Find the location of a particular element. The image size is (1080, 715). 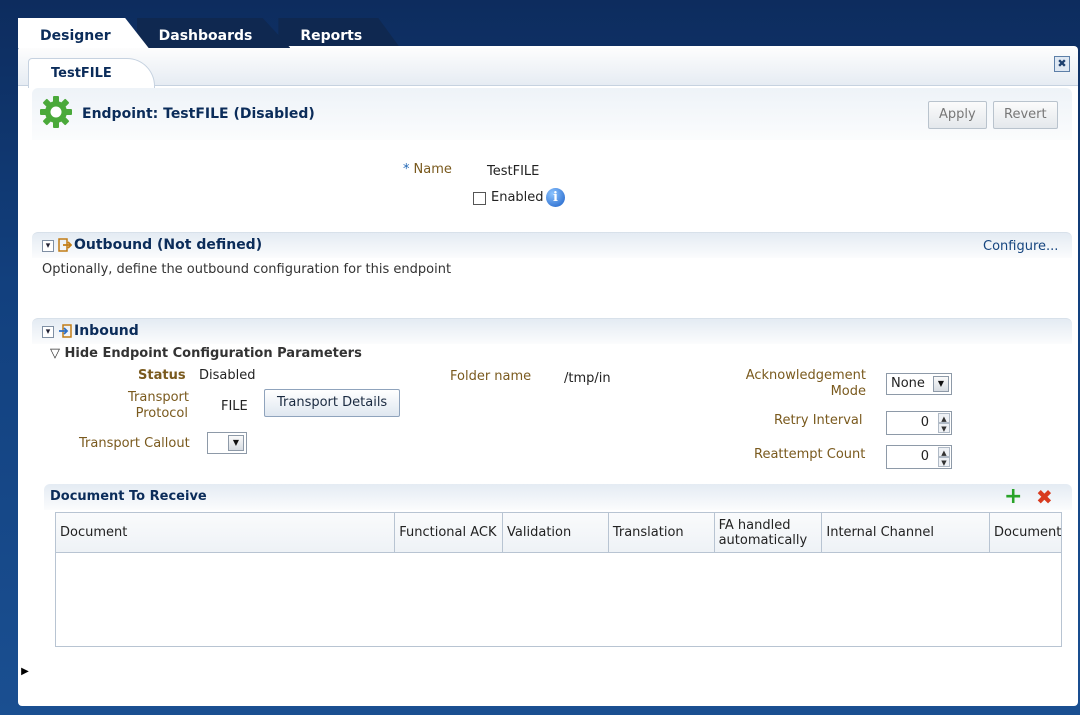

apply-button: Apply is located at coordinates (957, 115).